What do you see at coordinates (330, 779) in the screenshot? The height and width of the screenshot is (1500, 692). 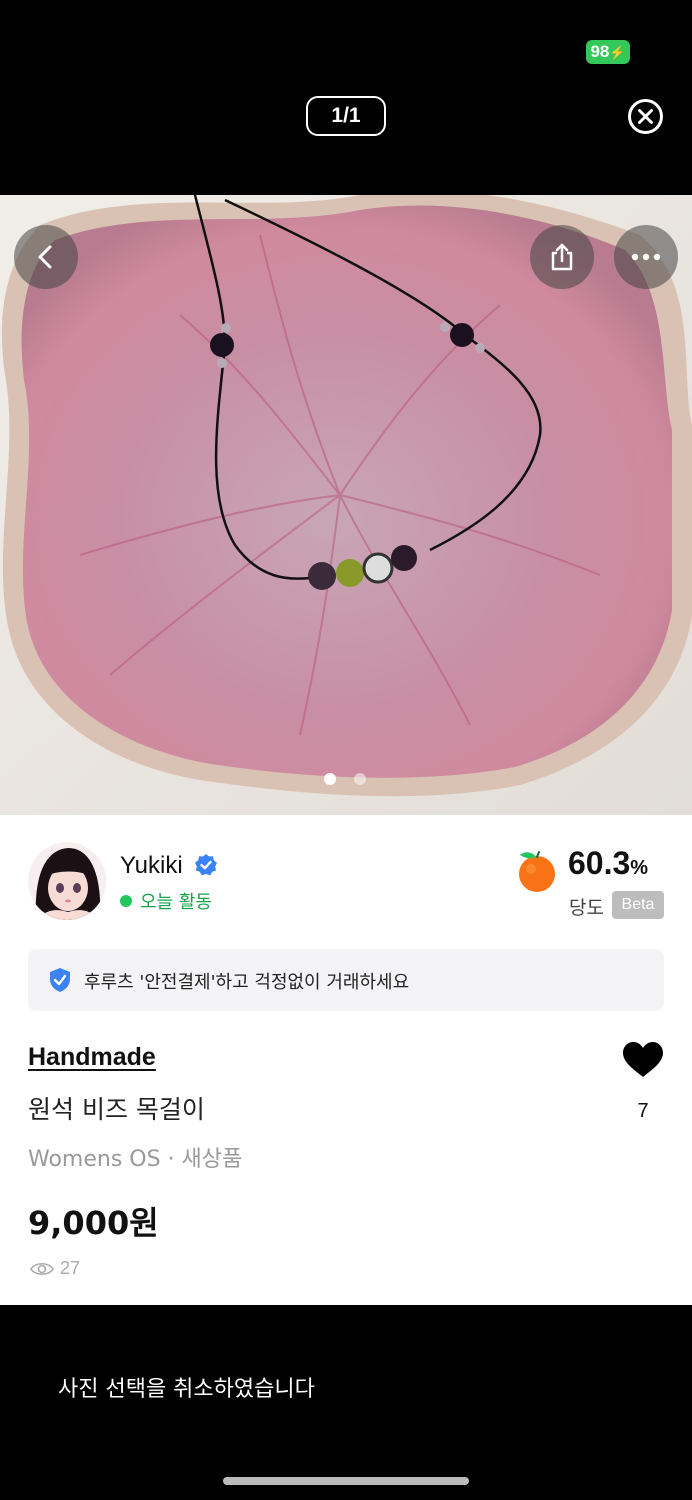 I see `pagination-dot-active` at bounding box center [330, 779].